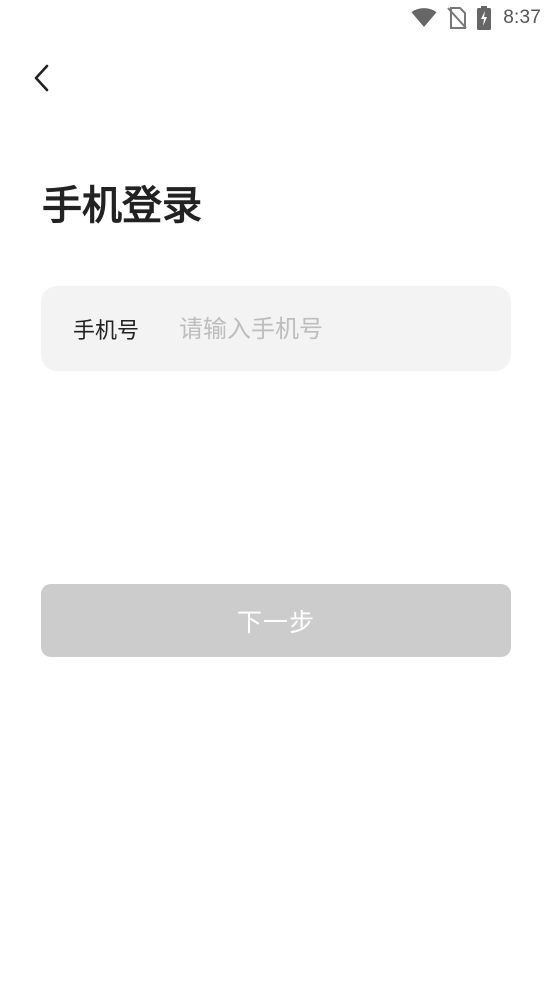 The image size is (553, 983). Describe the element at coordinates (522, 17) in the screenshot. I see `status-time: 8:37` at that location.